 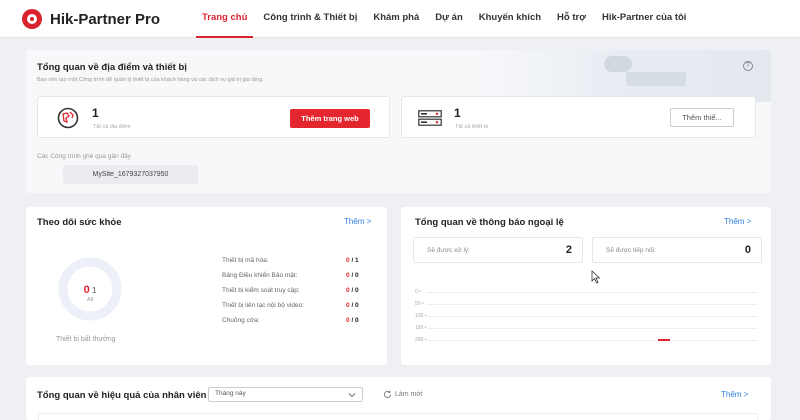 What do you see at coordinates (396, 19) in the screenshot?
I see `nav-item-explore: Khám phá` at bounding box center [396, 19].